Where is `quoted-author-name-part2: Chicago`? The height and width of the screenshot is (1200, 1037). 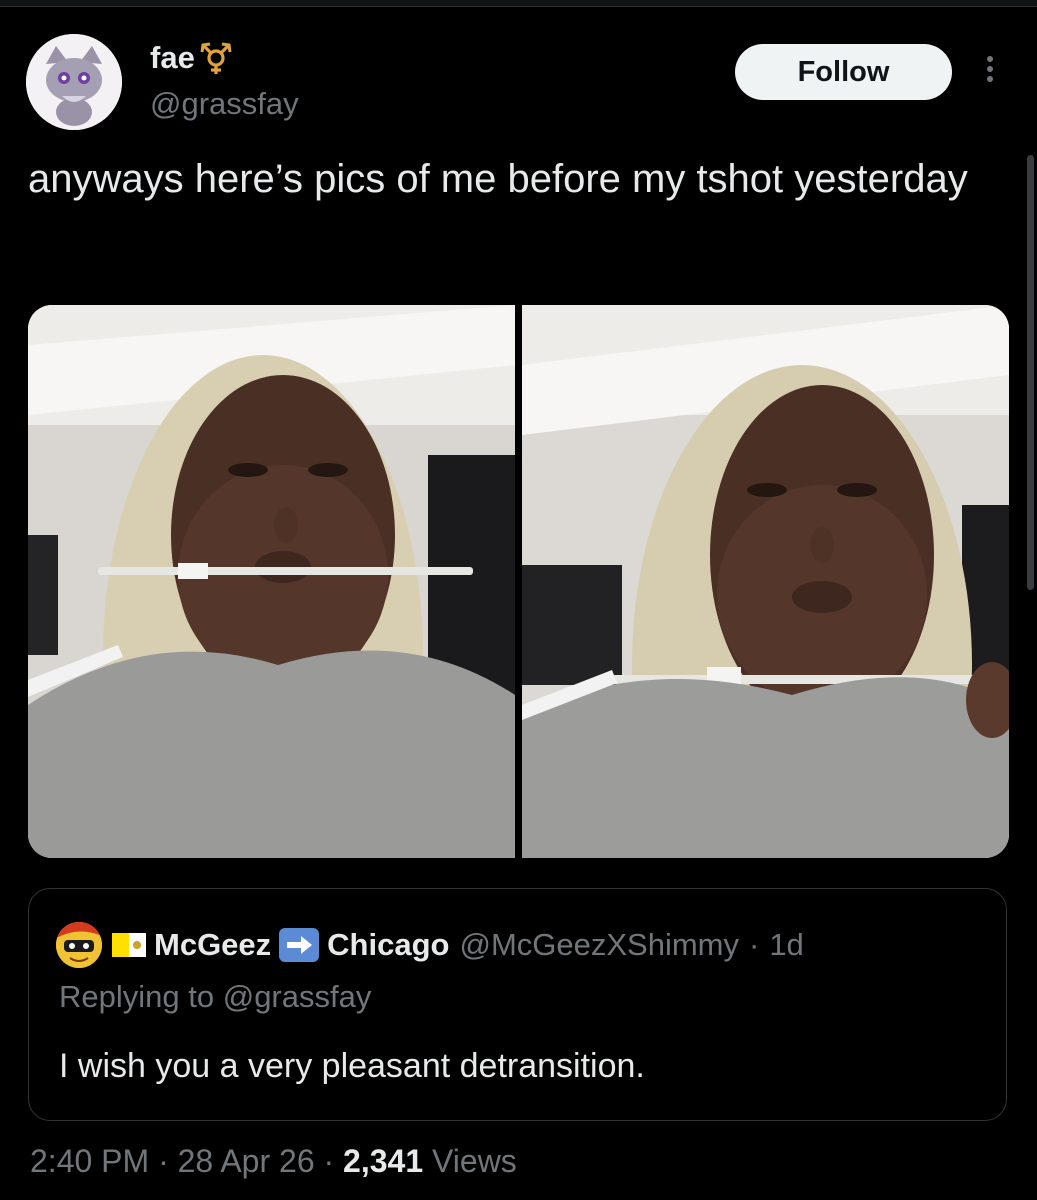 quoted-author-name-part2: Chicago is located at coordinates (388, 944).